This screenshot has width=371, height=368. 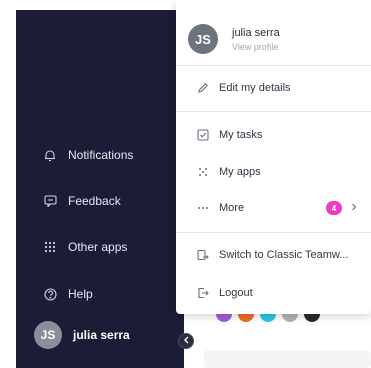 What do you see at coordinates (50, 155) in the screenshot?
I see `bell-icon` at bounding box center [50, 155].